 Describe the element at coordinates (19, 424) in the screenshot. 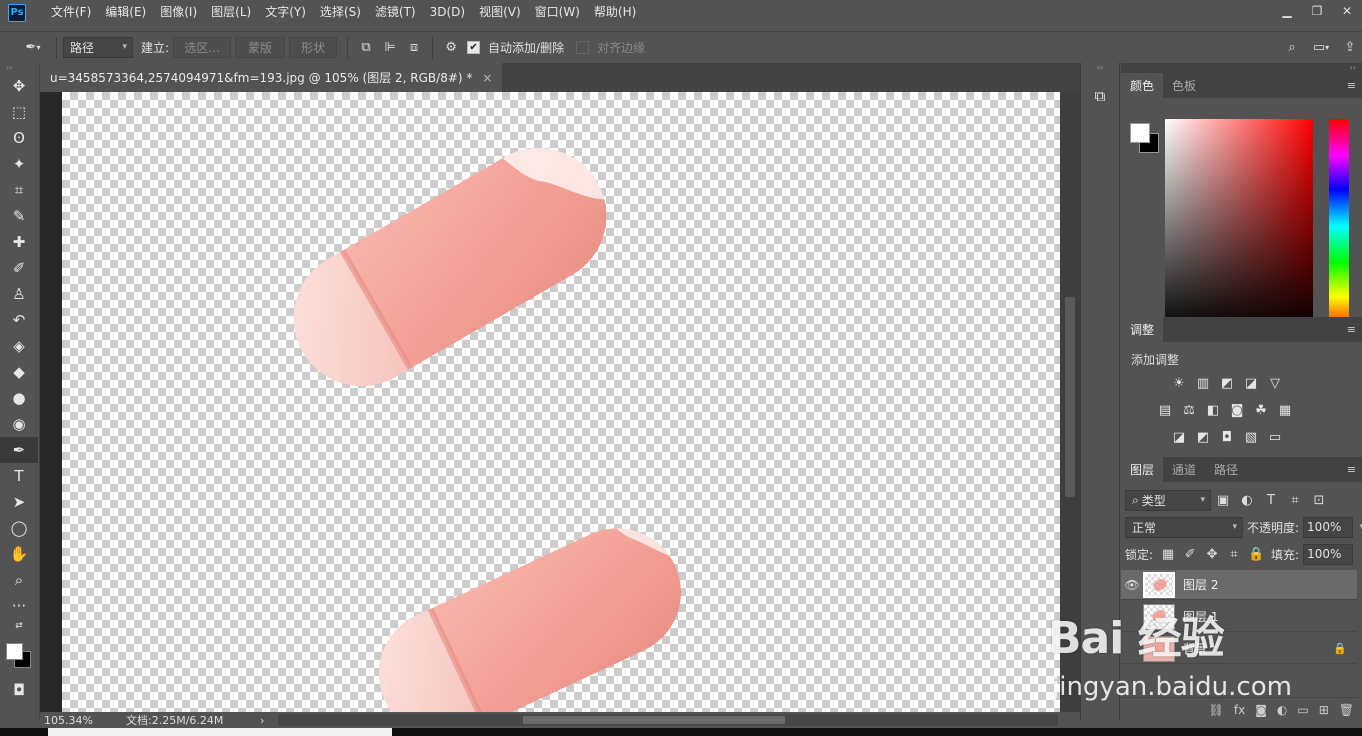

I see `sponge-tool-icon: ◉` at that location.